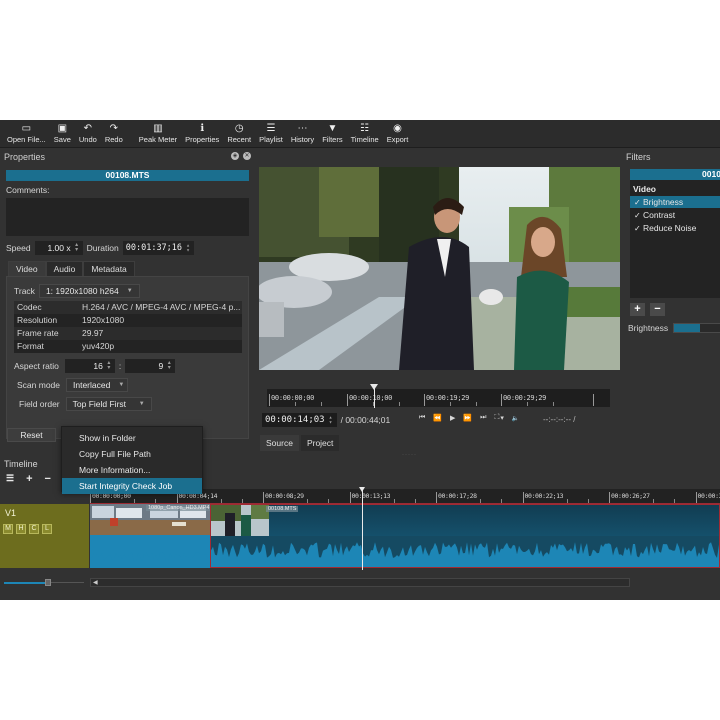 Image resolution: width=720 pixels, height=720 pixels. What do you see at coordinates (279, 443) in the screenshot?
I see `tab-source: Source` at bounding box center [279, 443].